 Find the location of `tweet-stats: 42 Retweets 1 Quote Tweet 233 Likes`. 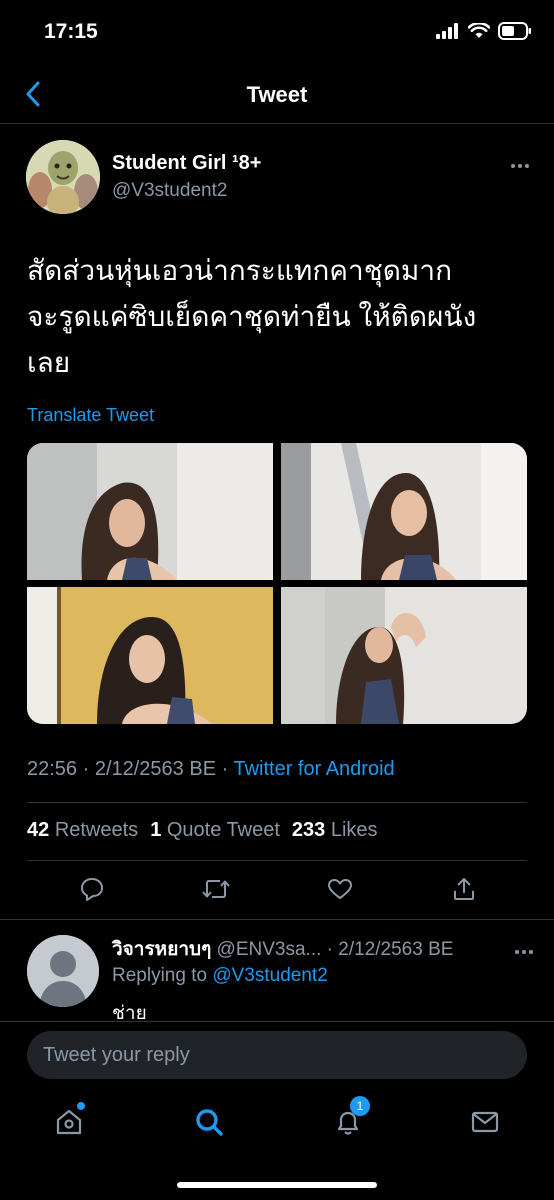

tweet-stats: 42 Retweets 1 Quote Tweet 233 Likes is located at coordinates (202, 830).